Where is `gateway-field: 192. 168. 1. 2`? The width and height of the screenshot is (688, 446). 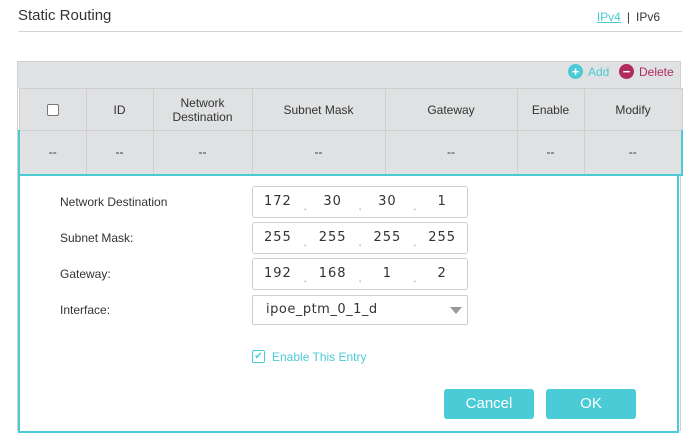 gateway-field: 192. 168. 1. 2 is located at coordinates (360, 273).